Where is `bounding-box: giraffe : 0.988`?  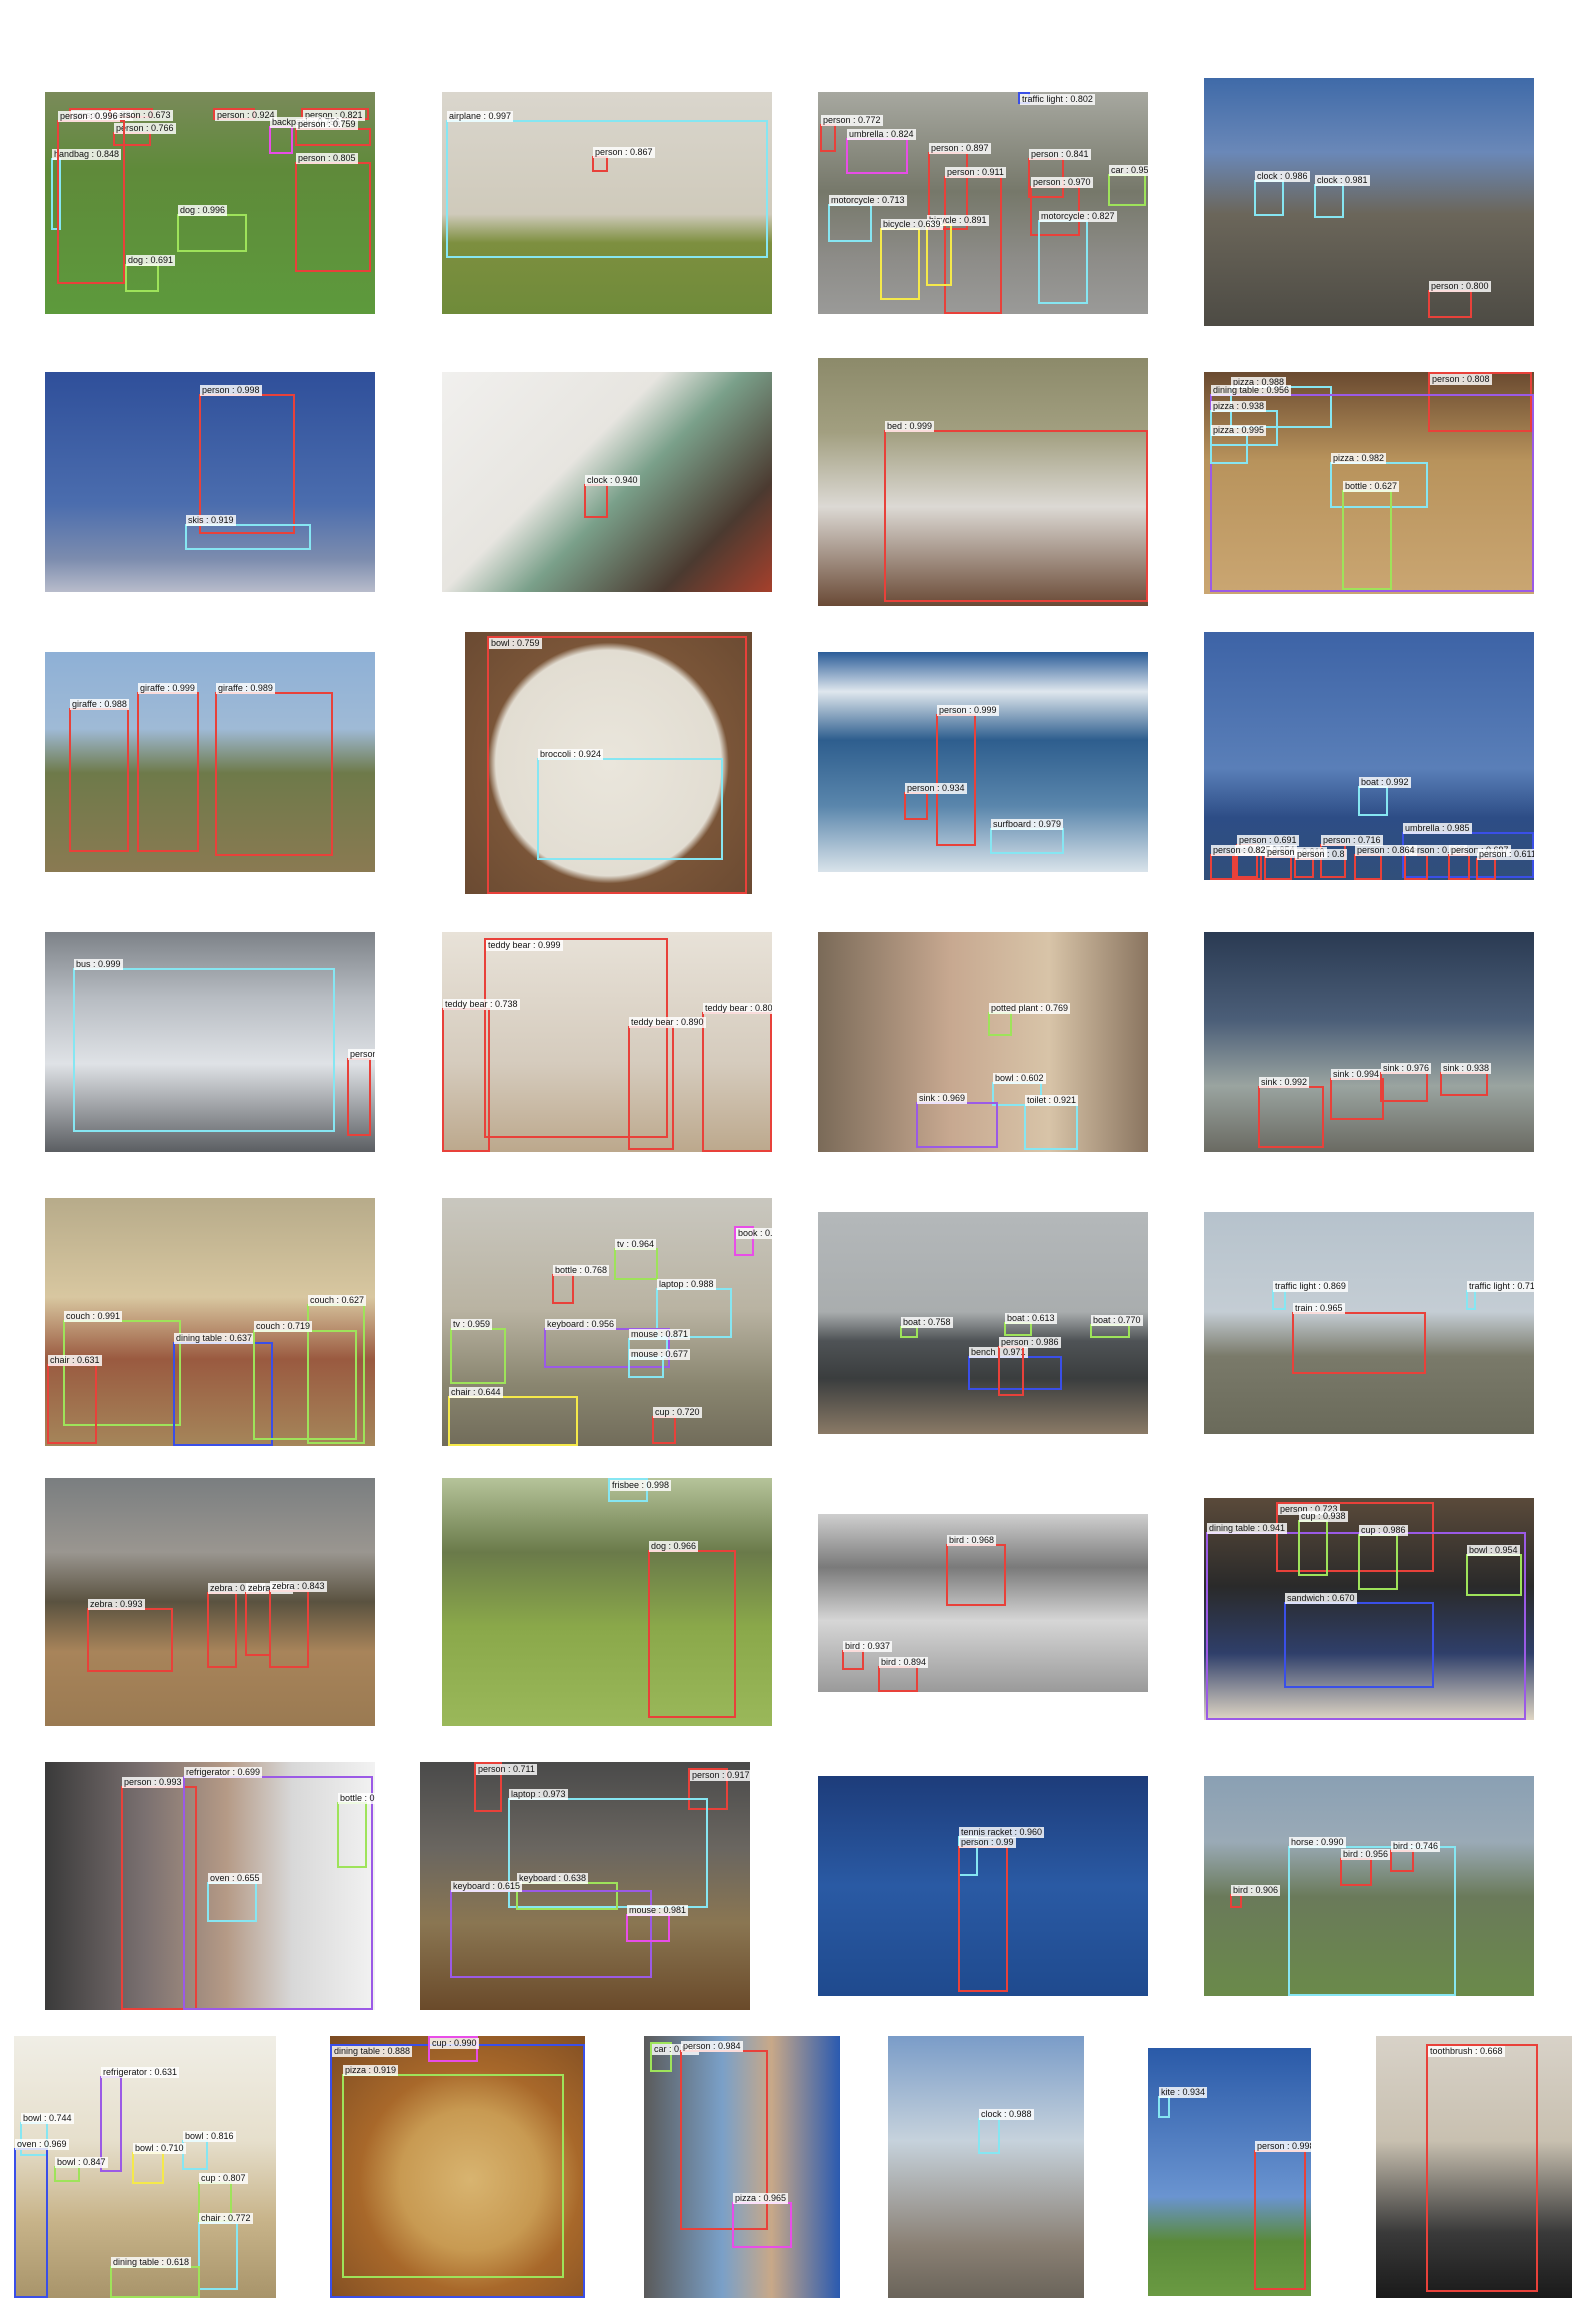
bounding-box: giraffe : 0.988 is located at coordinates (99, 775).